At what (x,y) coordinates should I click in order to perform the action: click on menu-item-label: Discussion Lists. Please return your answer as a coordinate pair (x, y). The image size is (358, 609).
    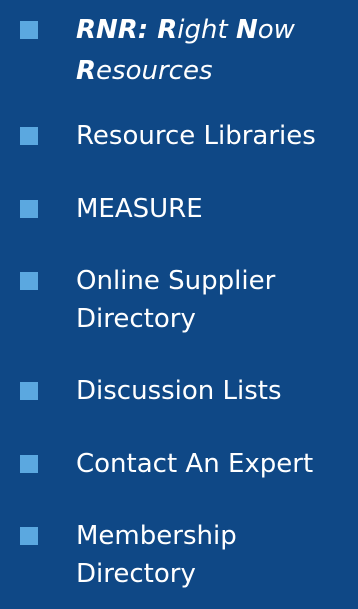
    Looking at the image, I should click on (179, 391).